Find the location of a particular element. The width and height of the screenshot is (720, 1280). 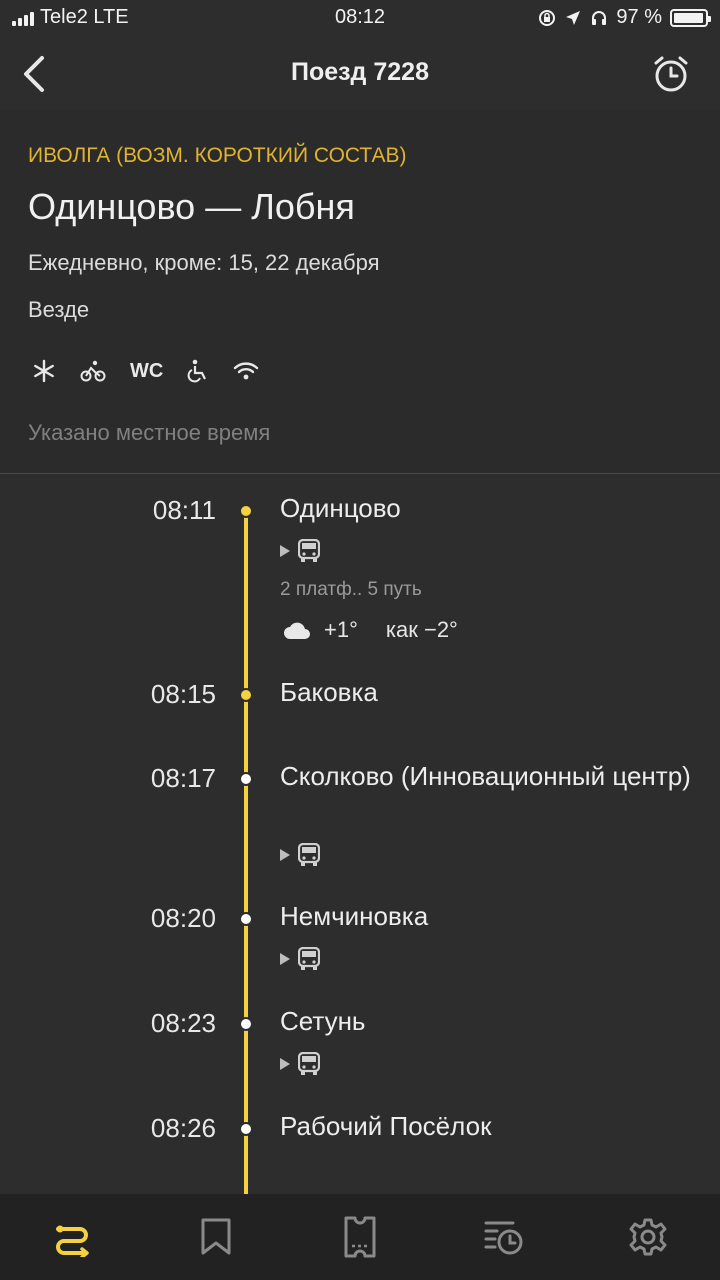

bookmark-icon is located at coordinates (216, 1236).